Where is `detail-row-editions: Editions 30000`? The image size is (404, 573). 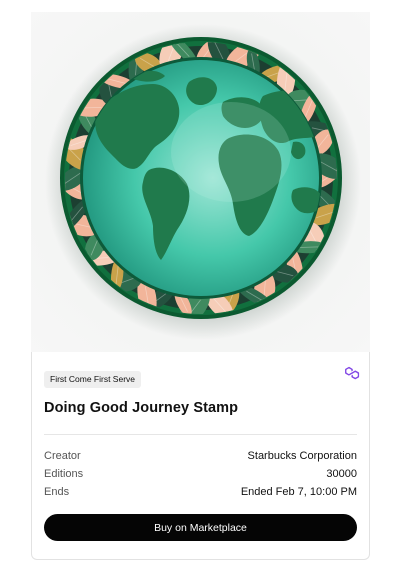
detail-row-editions: Editions 30000 is located at coordinates (200, 474).